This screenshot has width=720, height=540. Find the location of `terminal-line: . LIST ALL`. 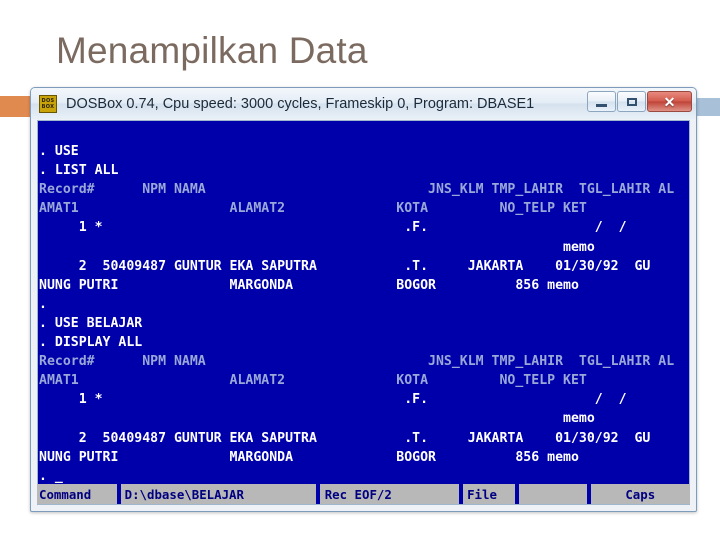

terminal-line: . LIST ALL is located at coordinates (79, 171).